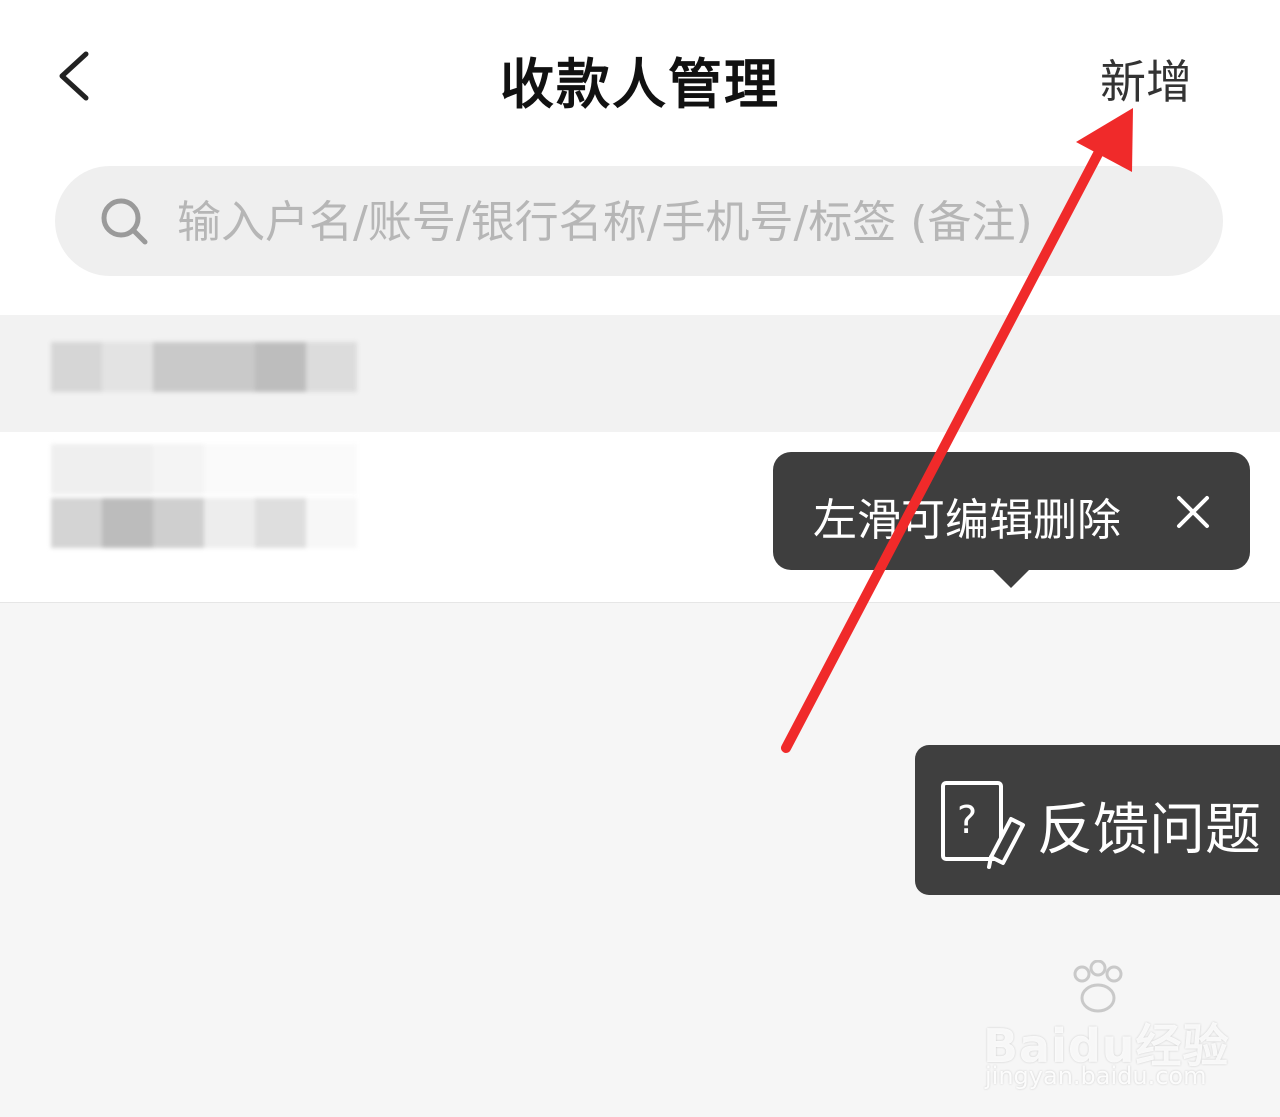 The height and width of the screenshot is (1117, 1280). I want to click on search-input, so click(687, 222).